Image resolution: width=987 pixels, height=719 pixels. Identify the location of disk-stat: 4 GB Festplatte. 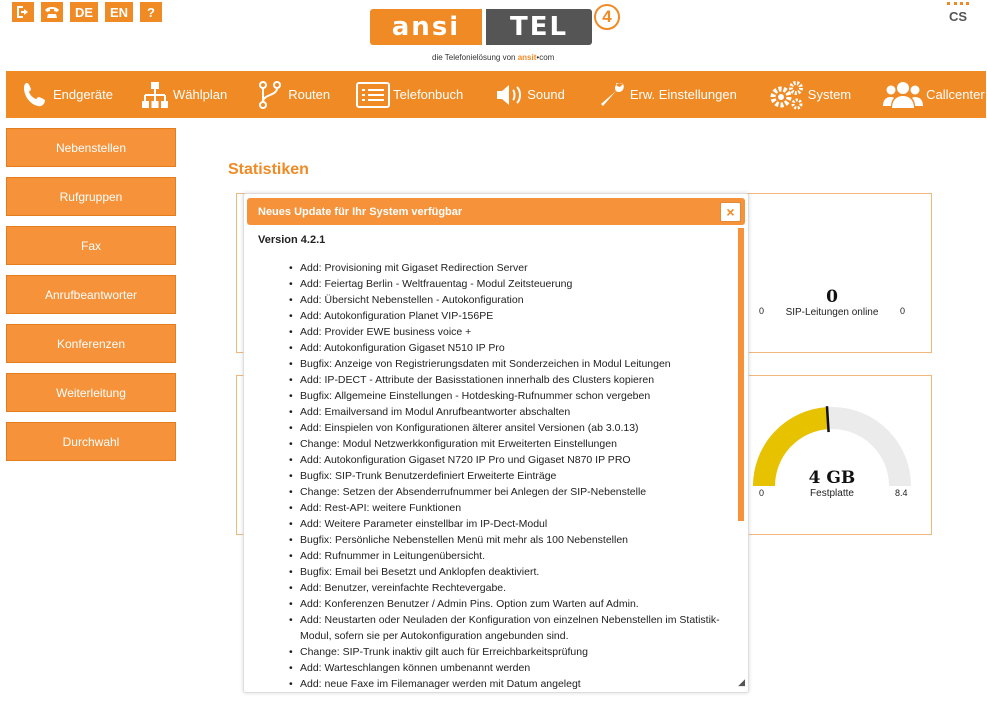
(832, 483).